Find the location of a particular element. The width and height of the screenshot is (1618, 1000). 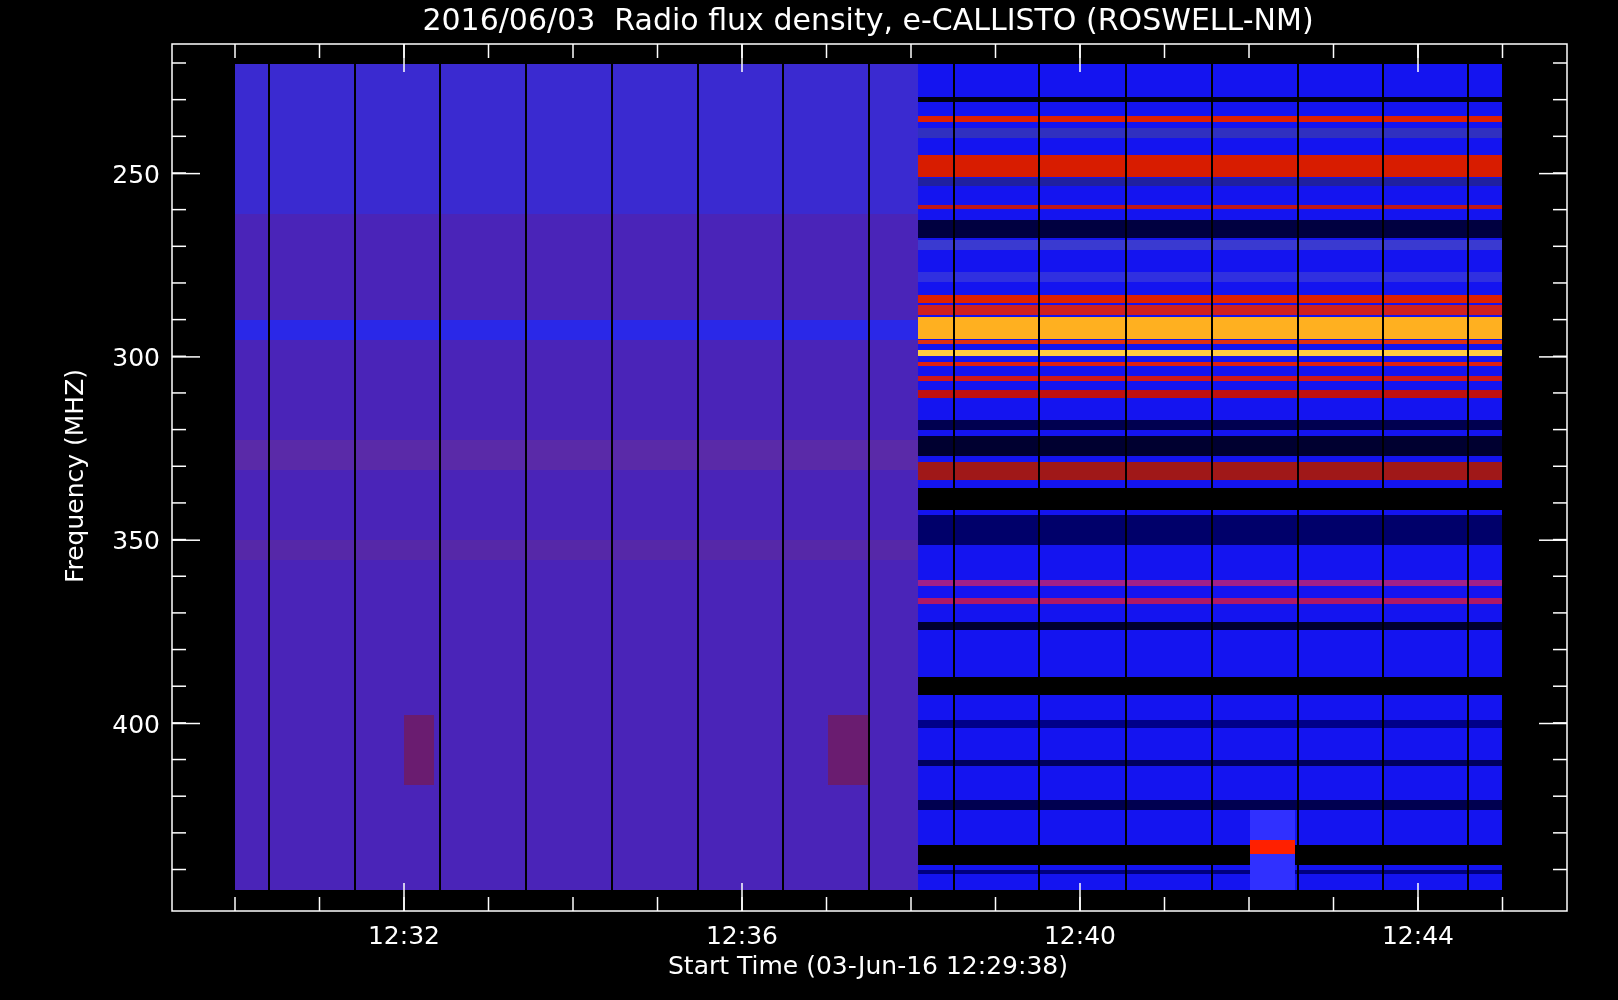

y-tick-label: 300 is located at coordinates (136, 357).